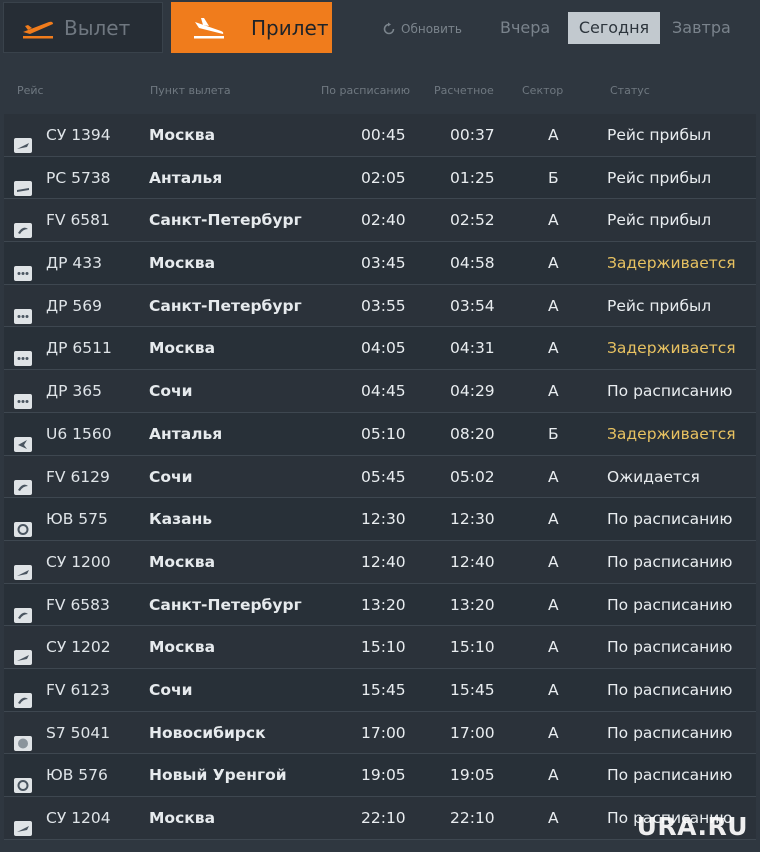  Describe the element at coordinates (74, 305) in the screenshot. I see `flight-number: ДР 569` at that location.